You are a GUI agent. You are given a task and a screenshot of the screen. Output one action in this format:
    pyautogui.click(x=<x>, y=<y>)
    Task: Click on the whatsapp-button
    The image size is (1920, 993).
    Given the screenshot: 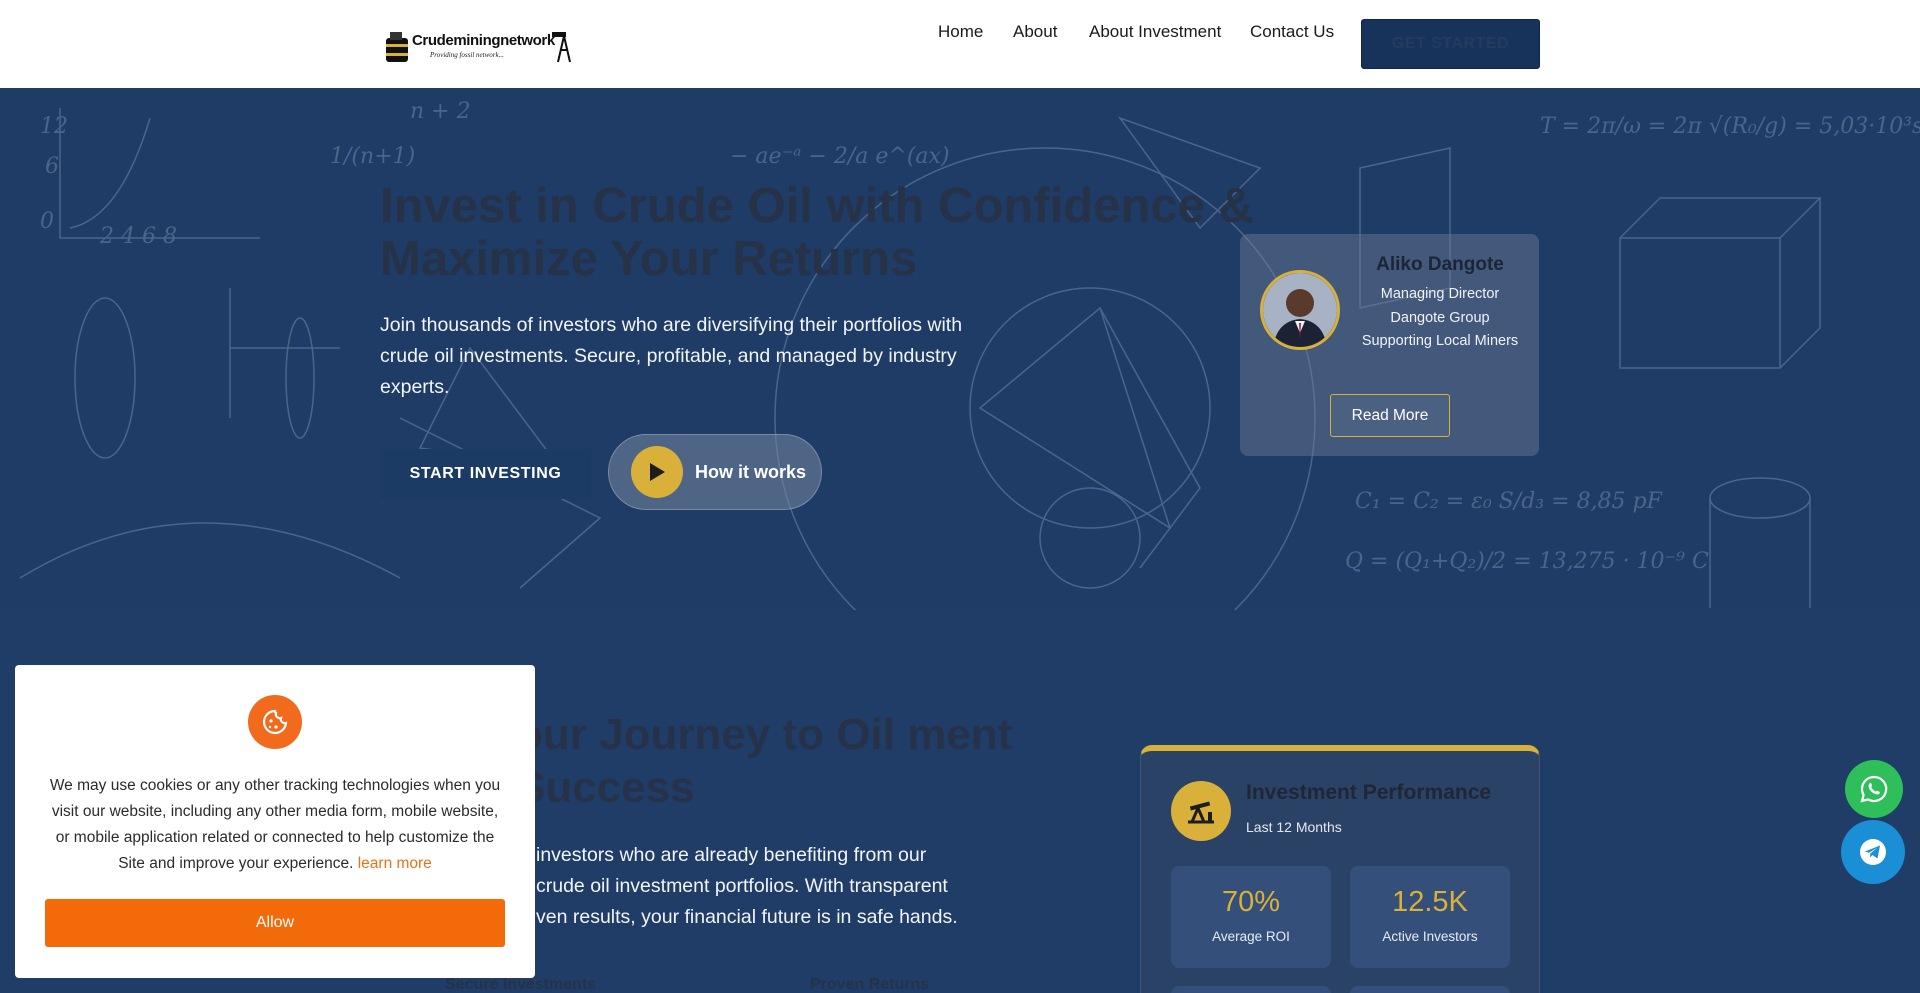 What is the action you would take?
    pyautogui.click(x=1874, y=789)
    